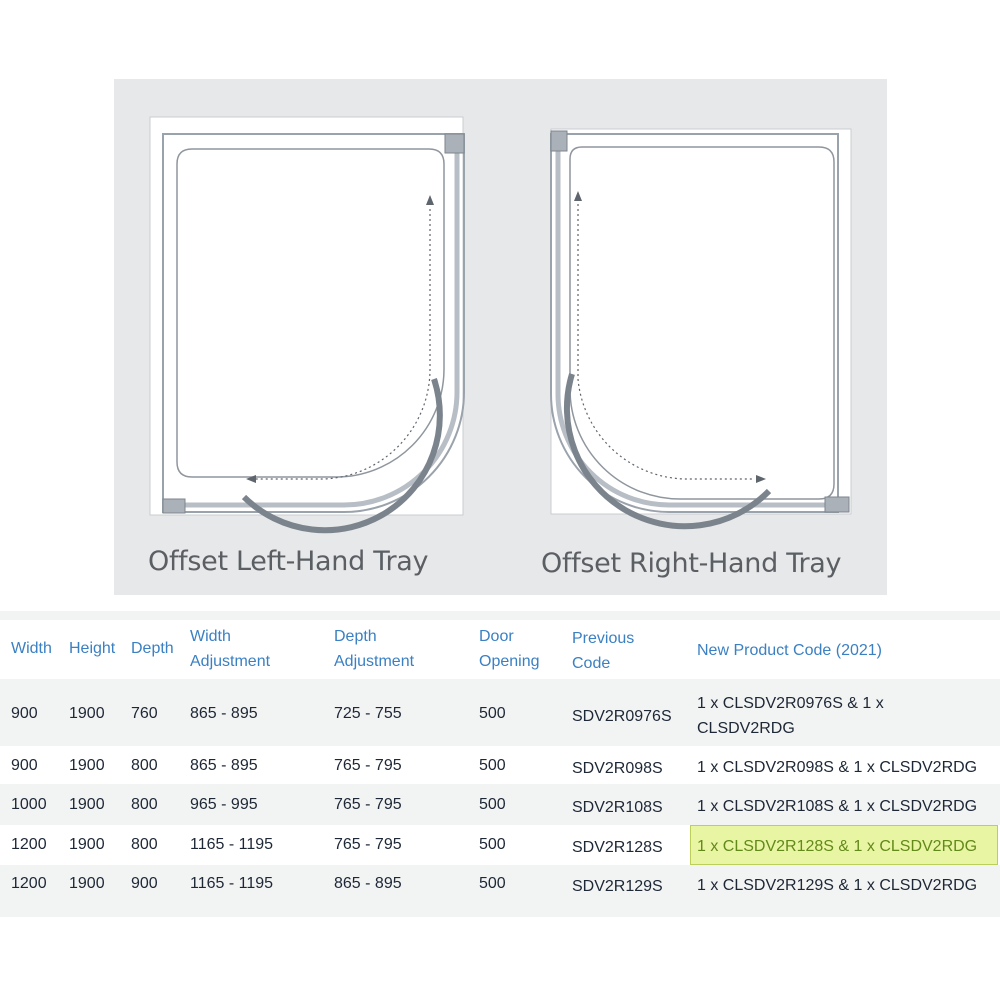  I want to click on header-door-opening-line2: Opening, so click(509, 661).